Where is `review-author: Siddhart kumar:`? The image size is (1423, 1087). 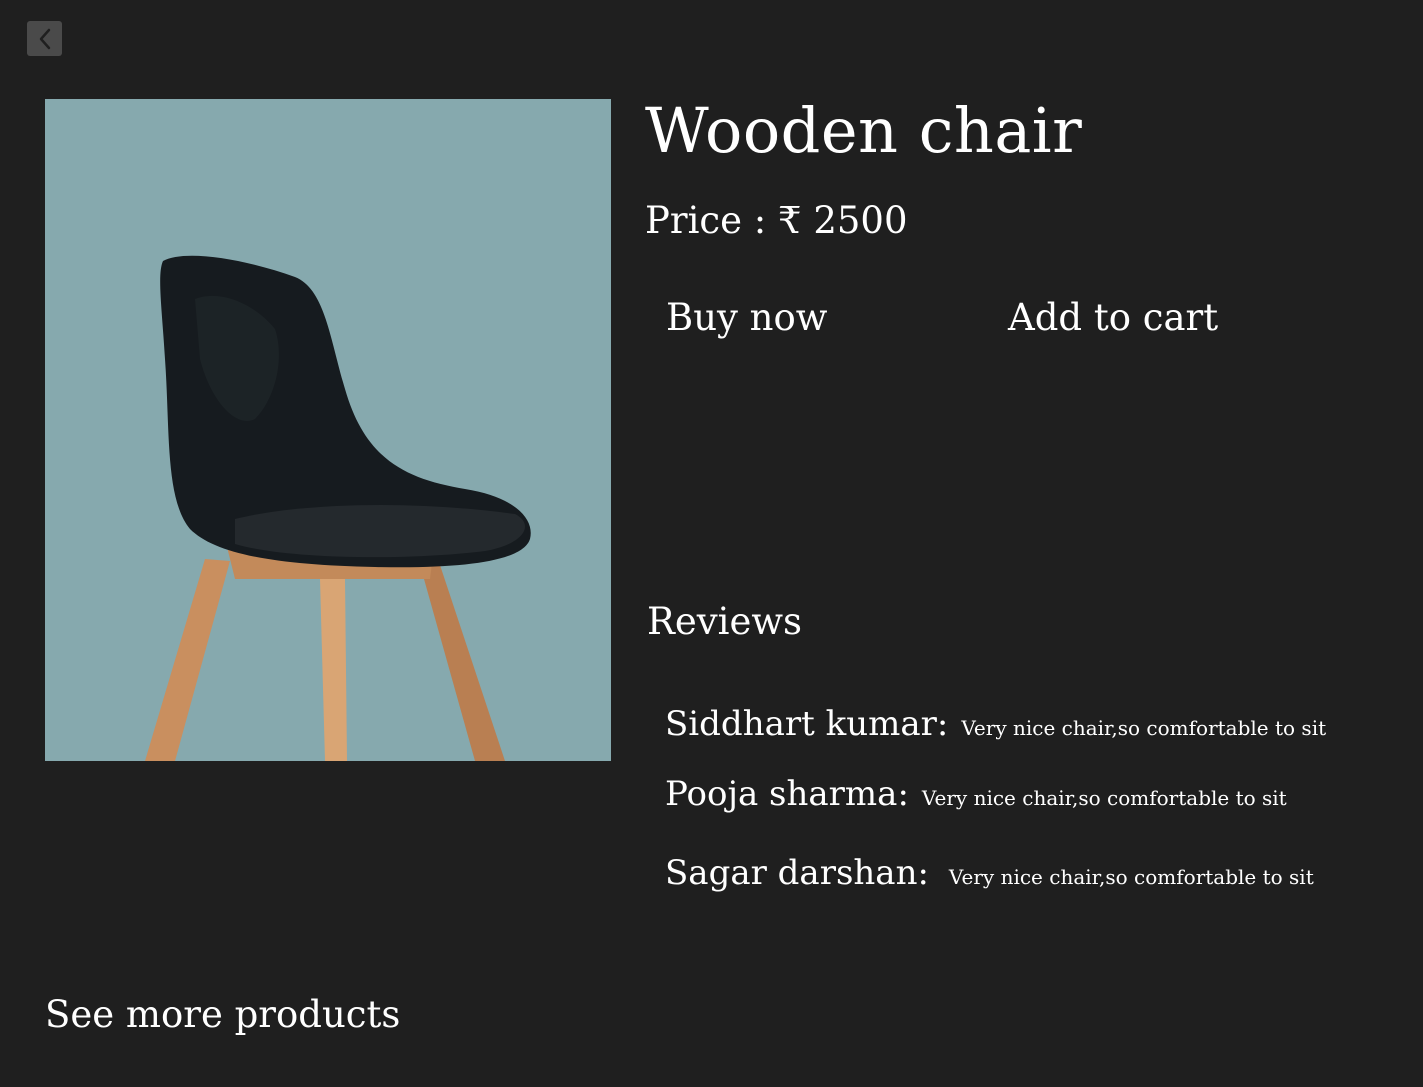 review-author: Siddhart kumar: is located at coordinates (807, 724).